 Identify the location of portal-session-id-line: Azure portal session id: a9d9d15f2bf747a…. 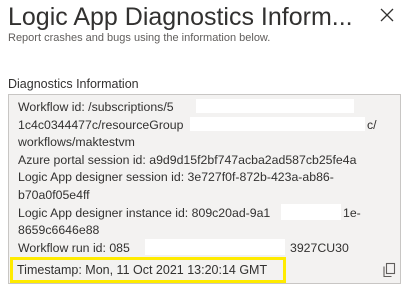
(187, 160).